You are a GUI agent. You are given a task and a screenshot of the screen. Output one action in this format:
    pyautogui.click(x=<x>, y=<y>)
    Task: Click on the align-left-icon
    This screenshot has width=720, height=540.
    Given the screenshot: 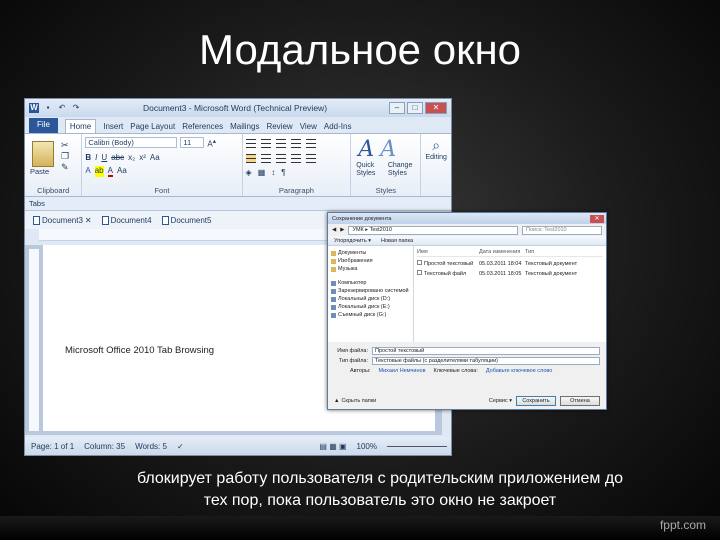 What is the action you would take?
    pyautogui.click(x=250, y=158)
    